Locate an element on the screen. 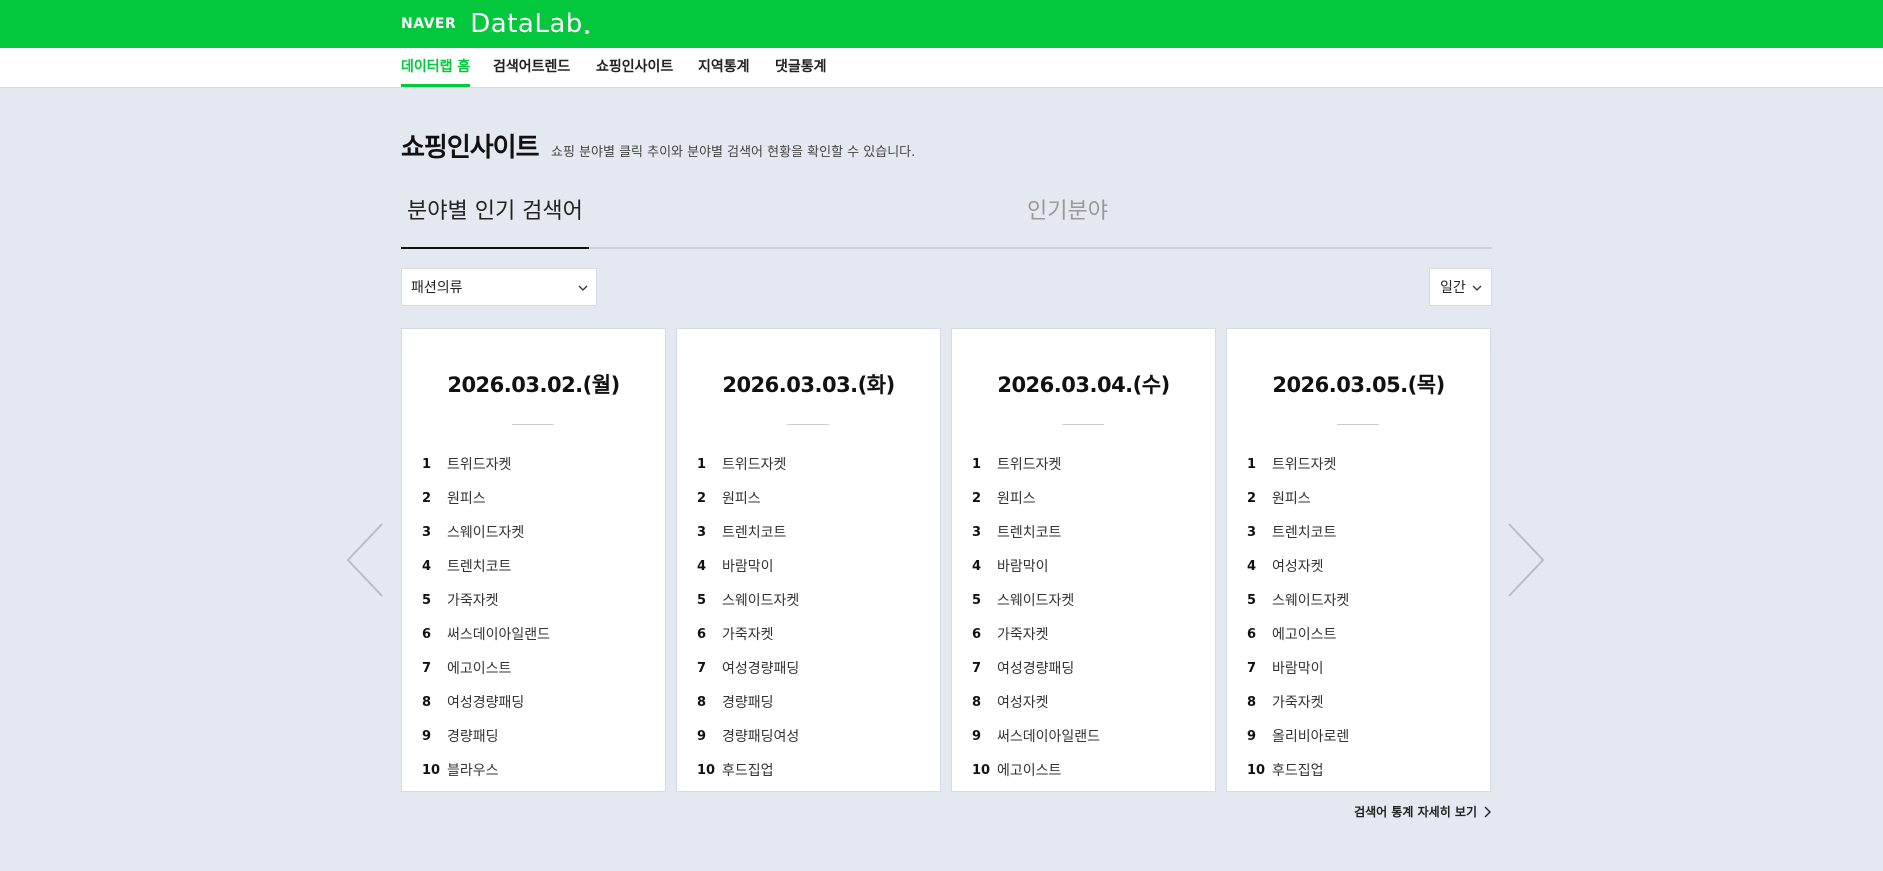 This screenshot has width=1883, height=871. list-item: 8 가죽자켓 is located at coordinates (1298, 702).